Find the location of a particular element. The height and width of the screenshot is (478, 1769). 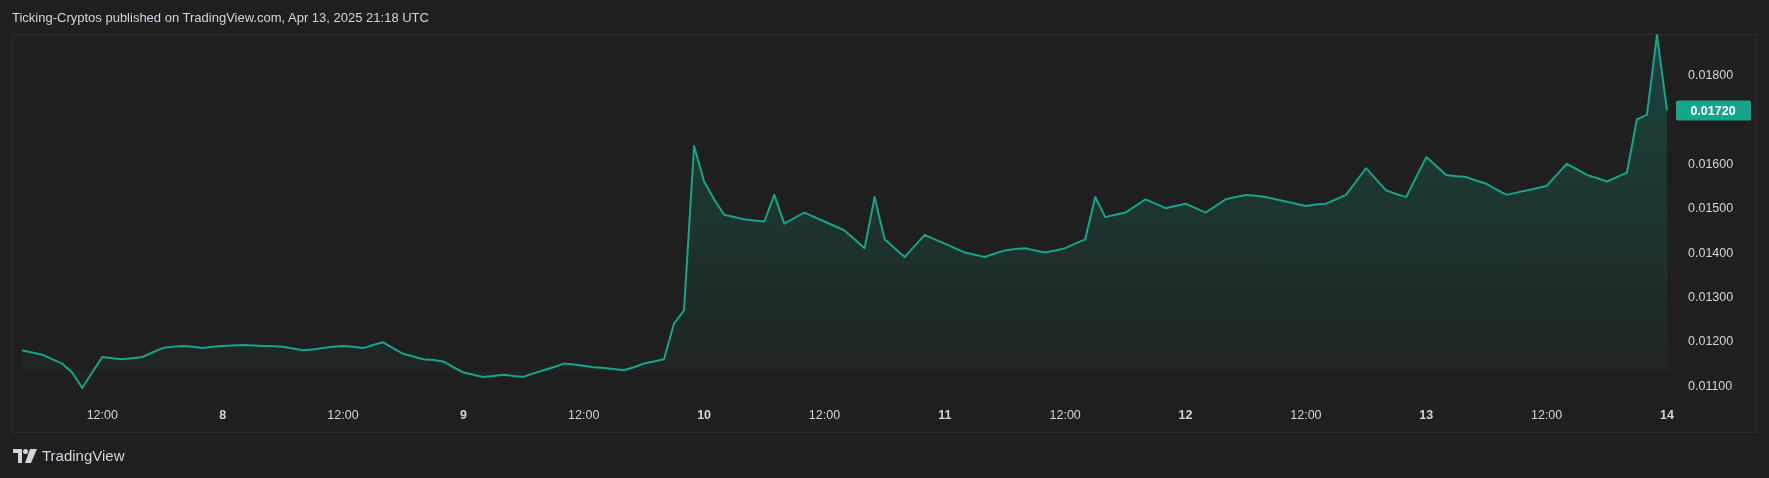

y-axis-label: 0.01500 is located at coordinates (1711, 208).